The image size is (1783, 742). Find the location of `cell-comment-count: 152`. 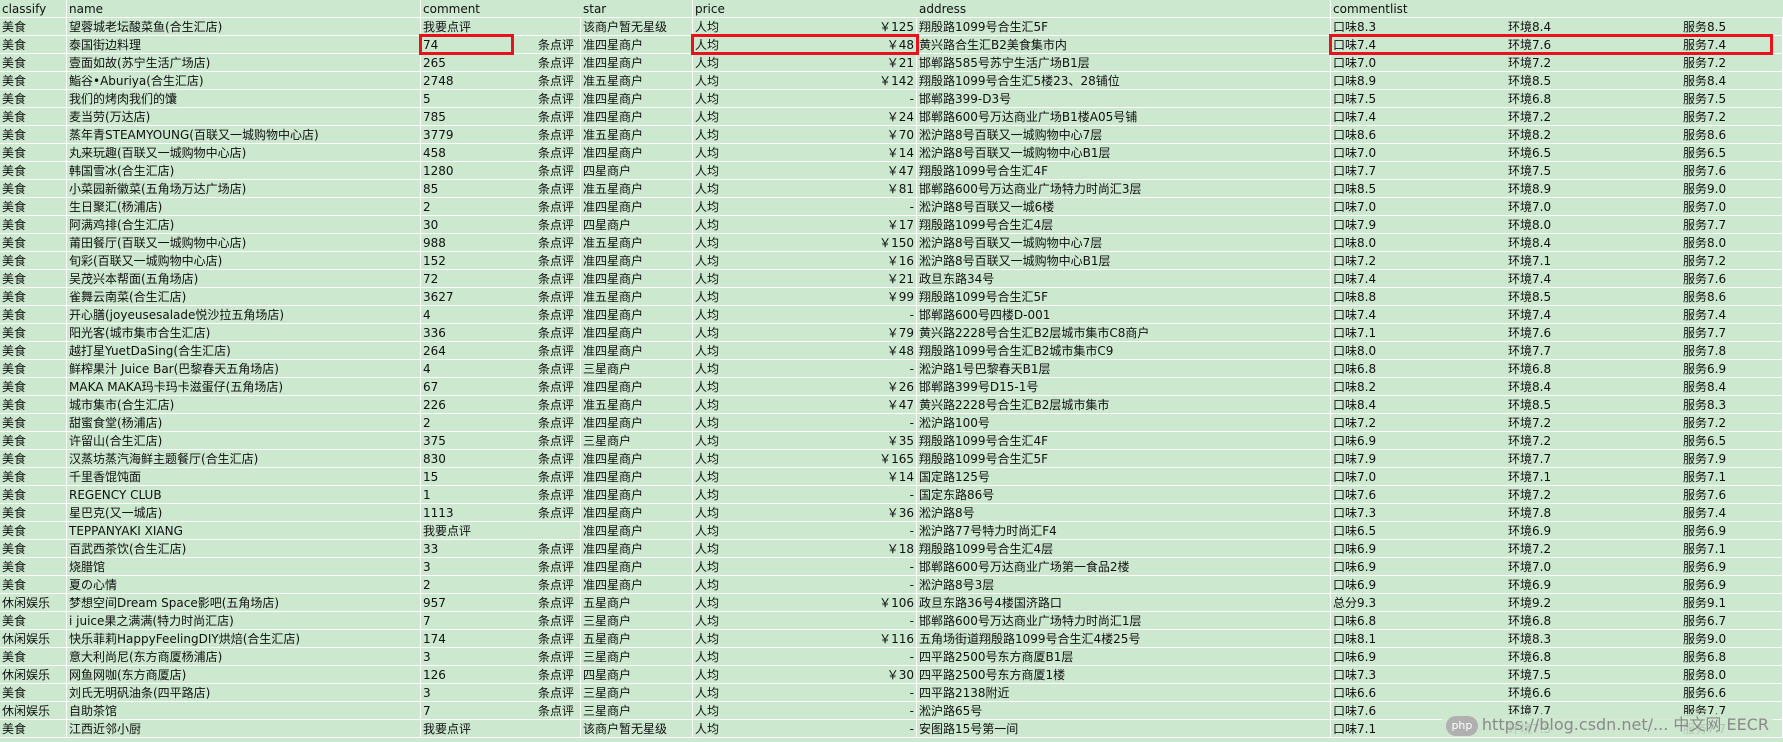

cell-comment-count: 152 is located at coordinates (466, 261).